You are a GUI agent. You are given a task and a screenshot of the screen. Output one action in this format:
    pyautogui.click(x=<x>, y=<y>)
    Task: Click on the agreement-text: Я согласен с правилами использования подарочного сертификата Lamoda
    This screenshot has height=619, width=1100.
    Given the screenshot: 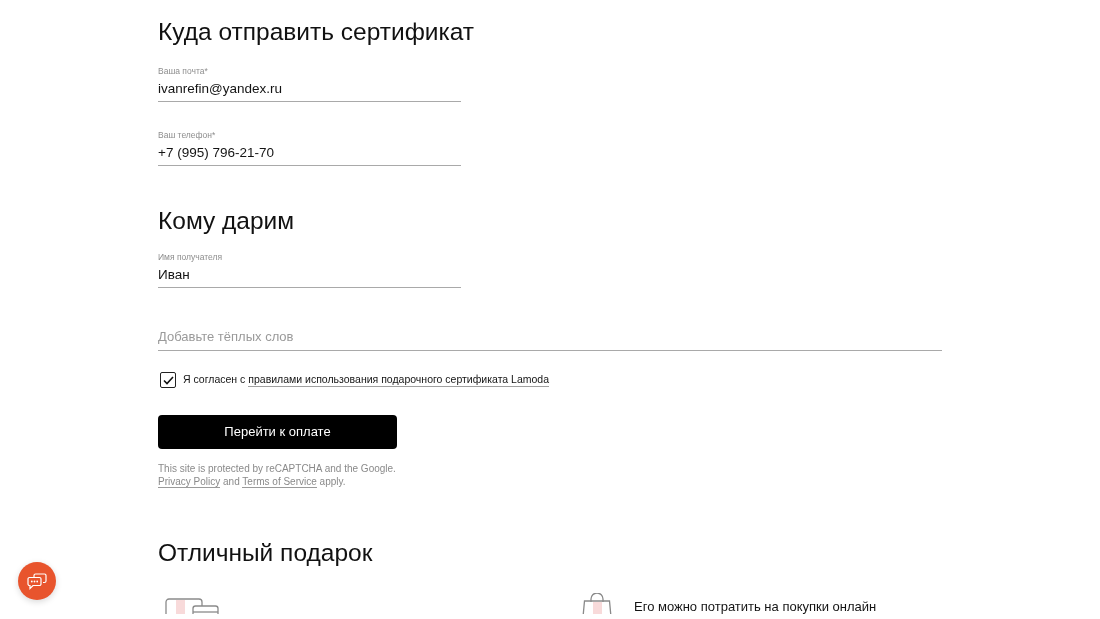 What is the action you would take?
    pyautogui.click(x=366, y=378)
    